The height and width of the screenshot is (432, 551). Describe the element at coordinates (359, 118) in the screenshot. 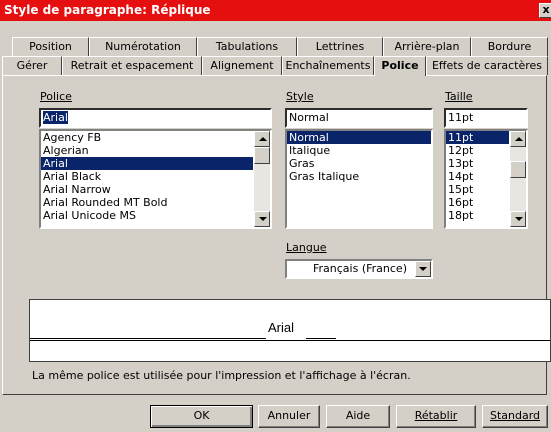

I see `style-input: Normal` at that location.